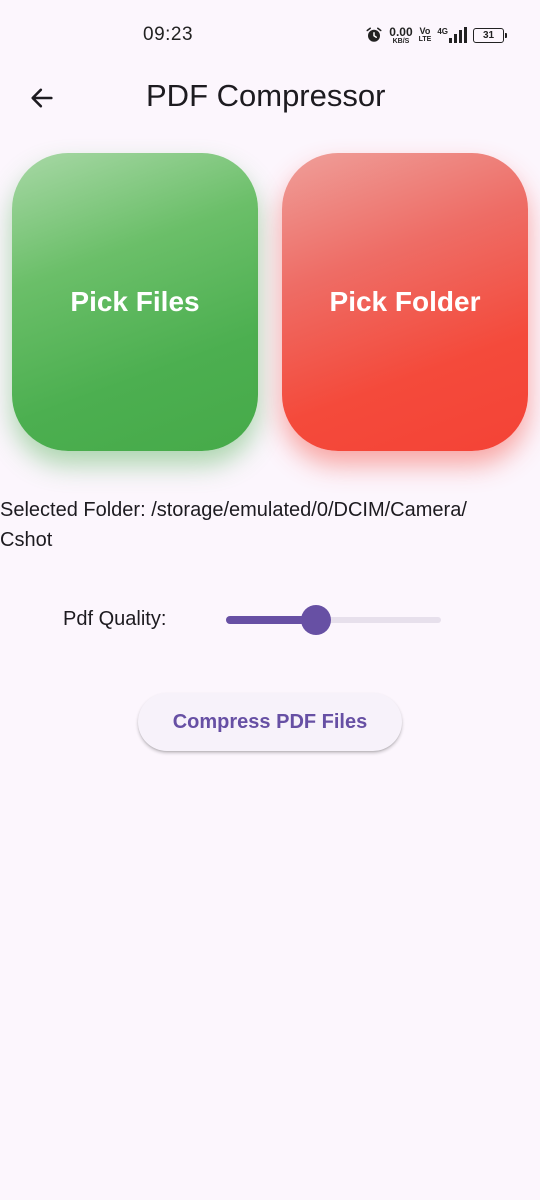  I want to click on pick-files-button: Pick Files, so click(135, 302).